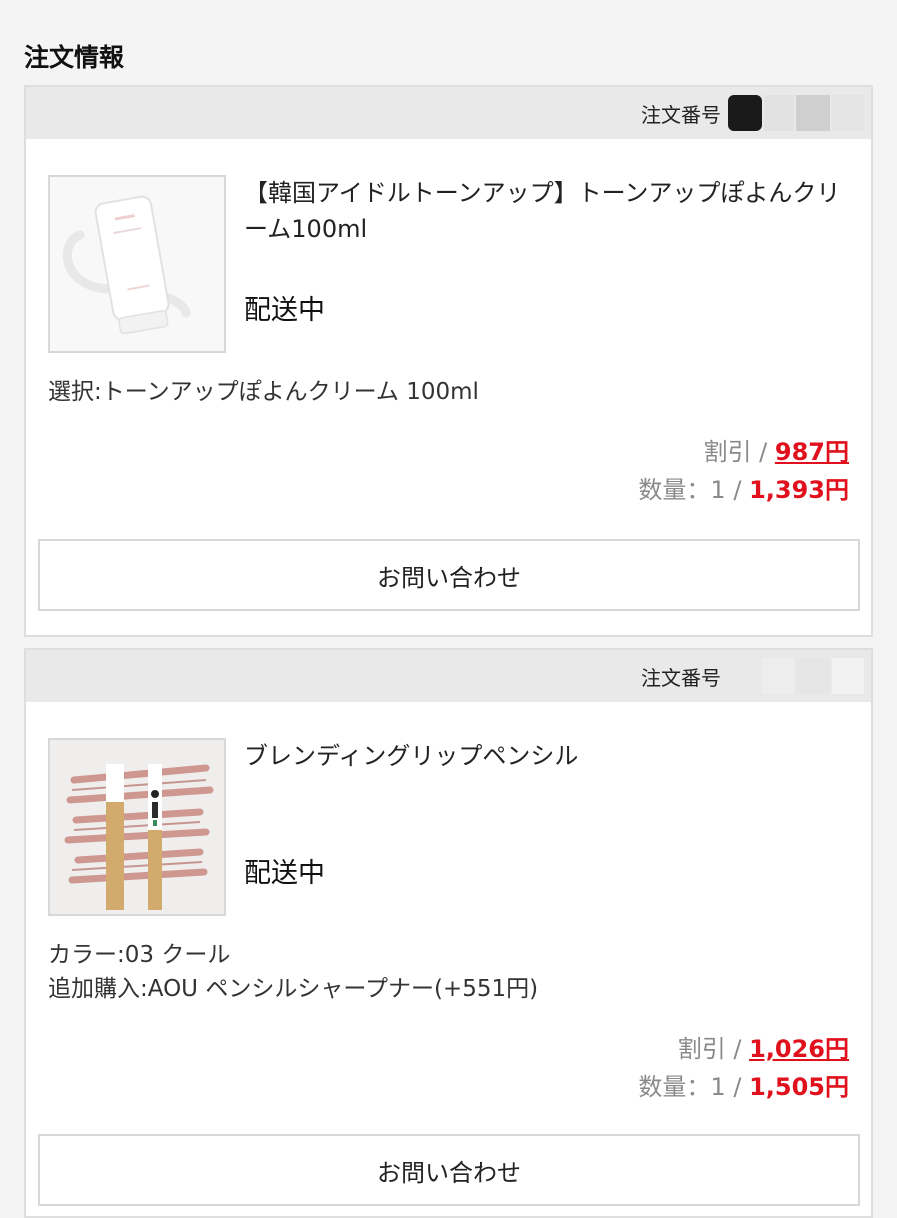 The height and width of the screenshot is (1218, 897). What do you see at coordinates (139, 955) in the screenshot?
I see `option-color: カラー:03 クール` at bounding box center [139, 955].